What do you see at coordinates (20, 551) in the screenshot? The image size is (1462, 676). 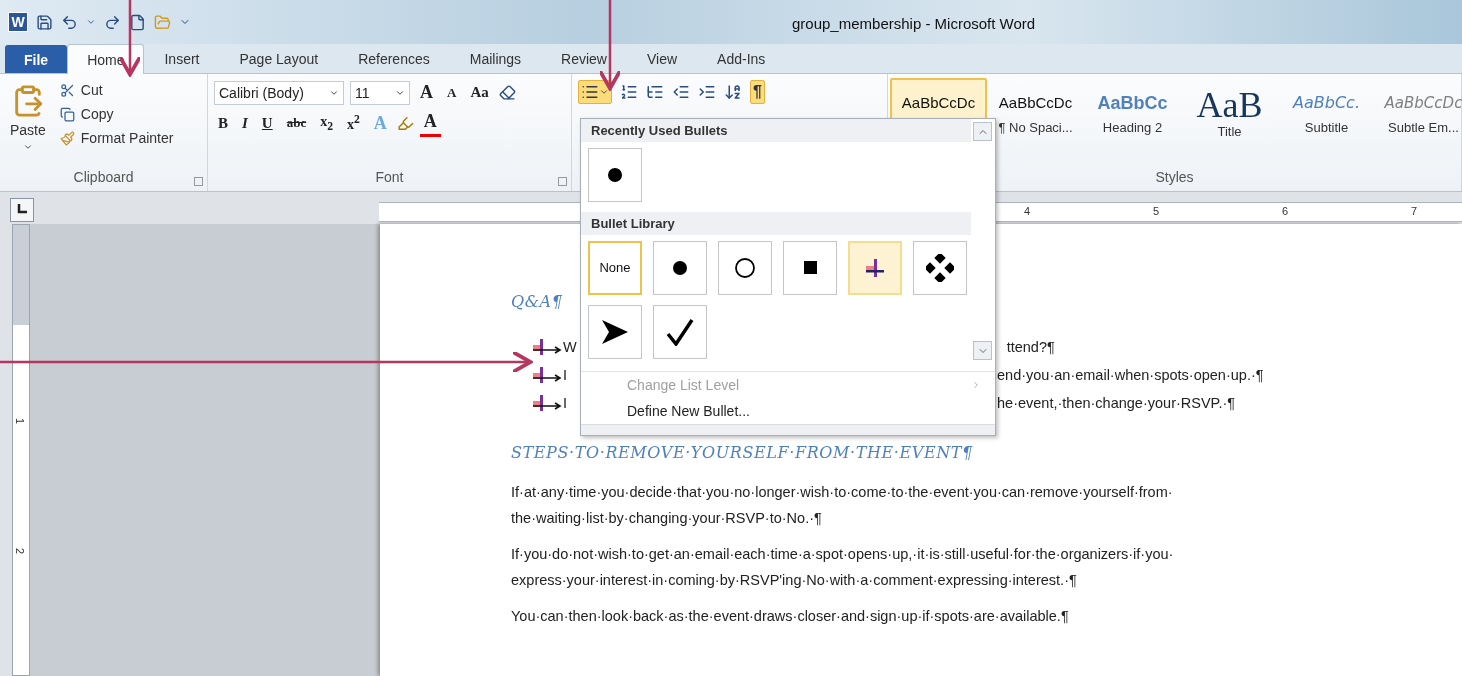 I see `ruler-number: 2` at bounding box center [20, 551].